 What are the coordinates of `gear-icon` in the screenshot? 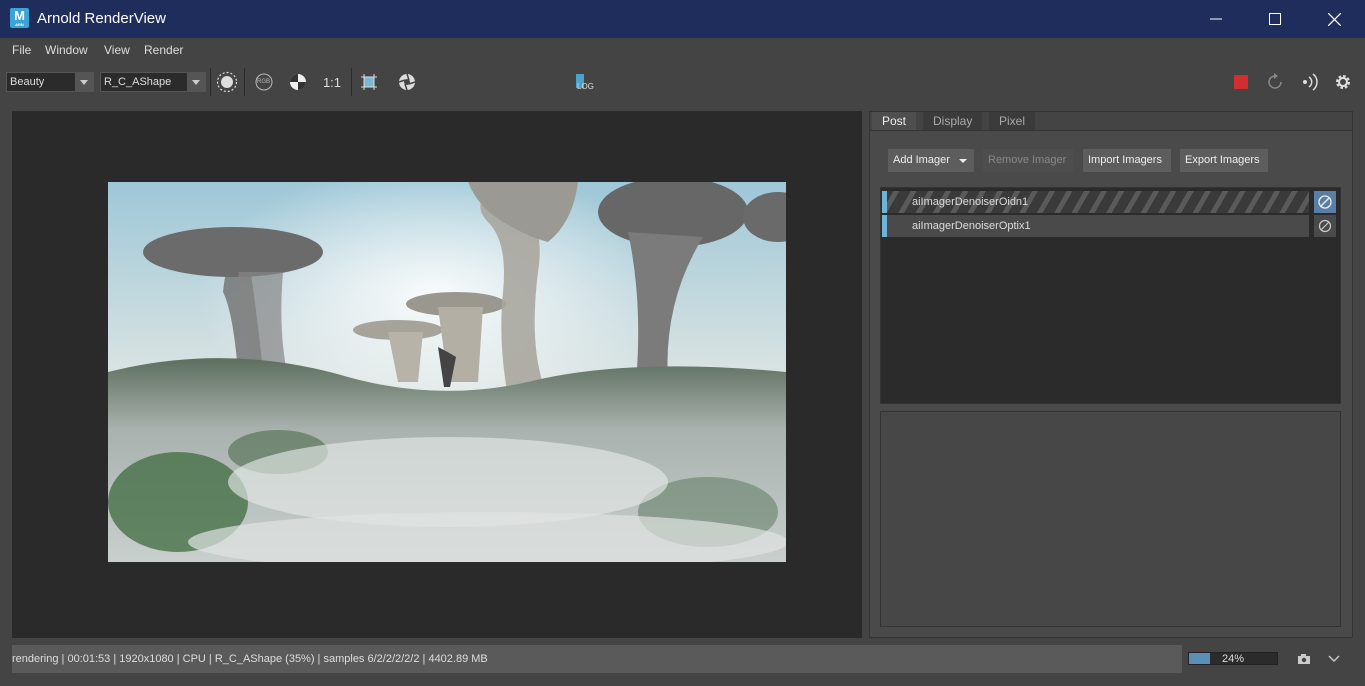 It's located at (1343, 82).